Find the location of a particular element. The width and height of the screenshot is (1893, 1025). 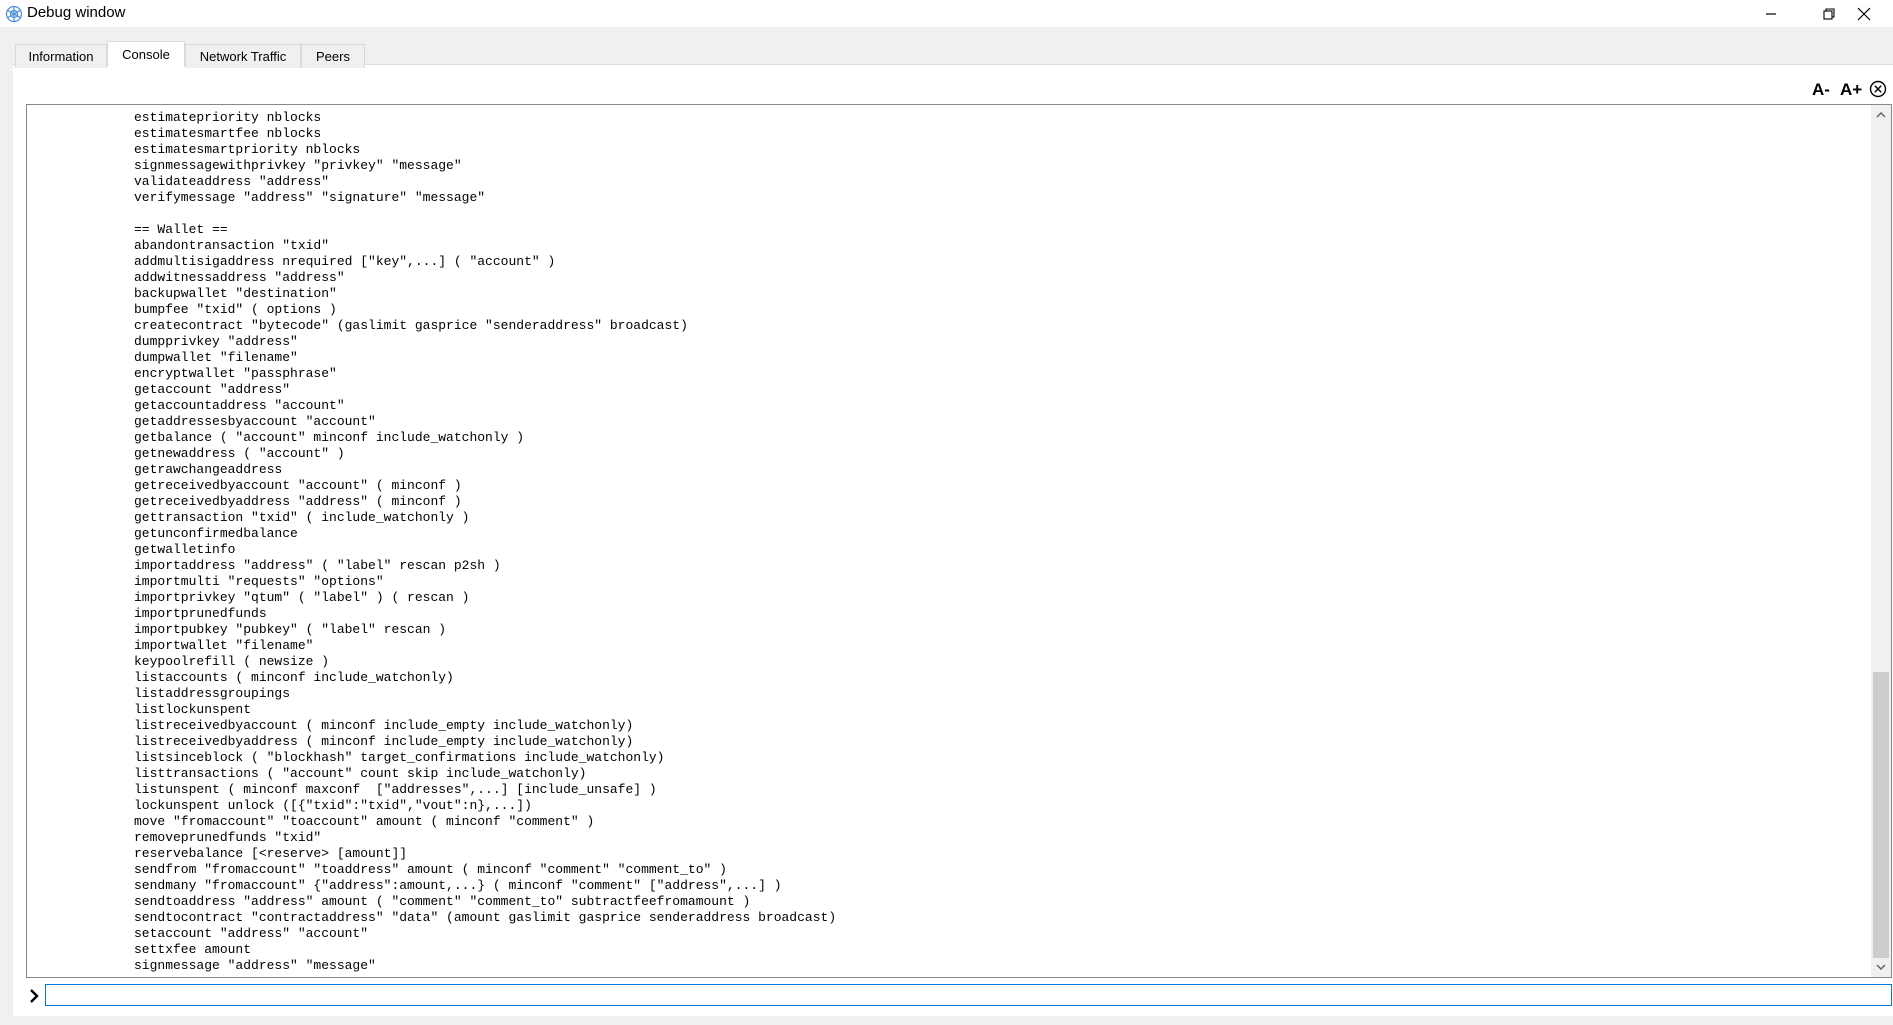

console-line: dumpwallet "filename" is located at coordinates (216, 357).